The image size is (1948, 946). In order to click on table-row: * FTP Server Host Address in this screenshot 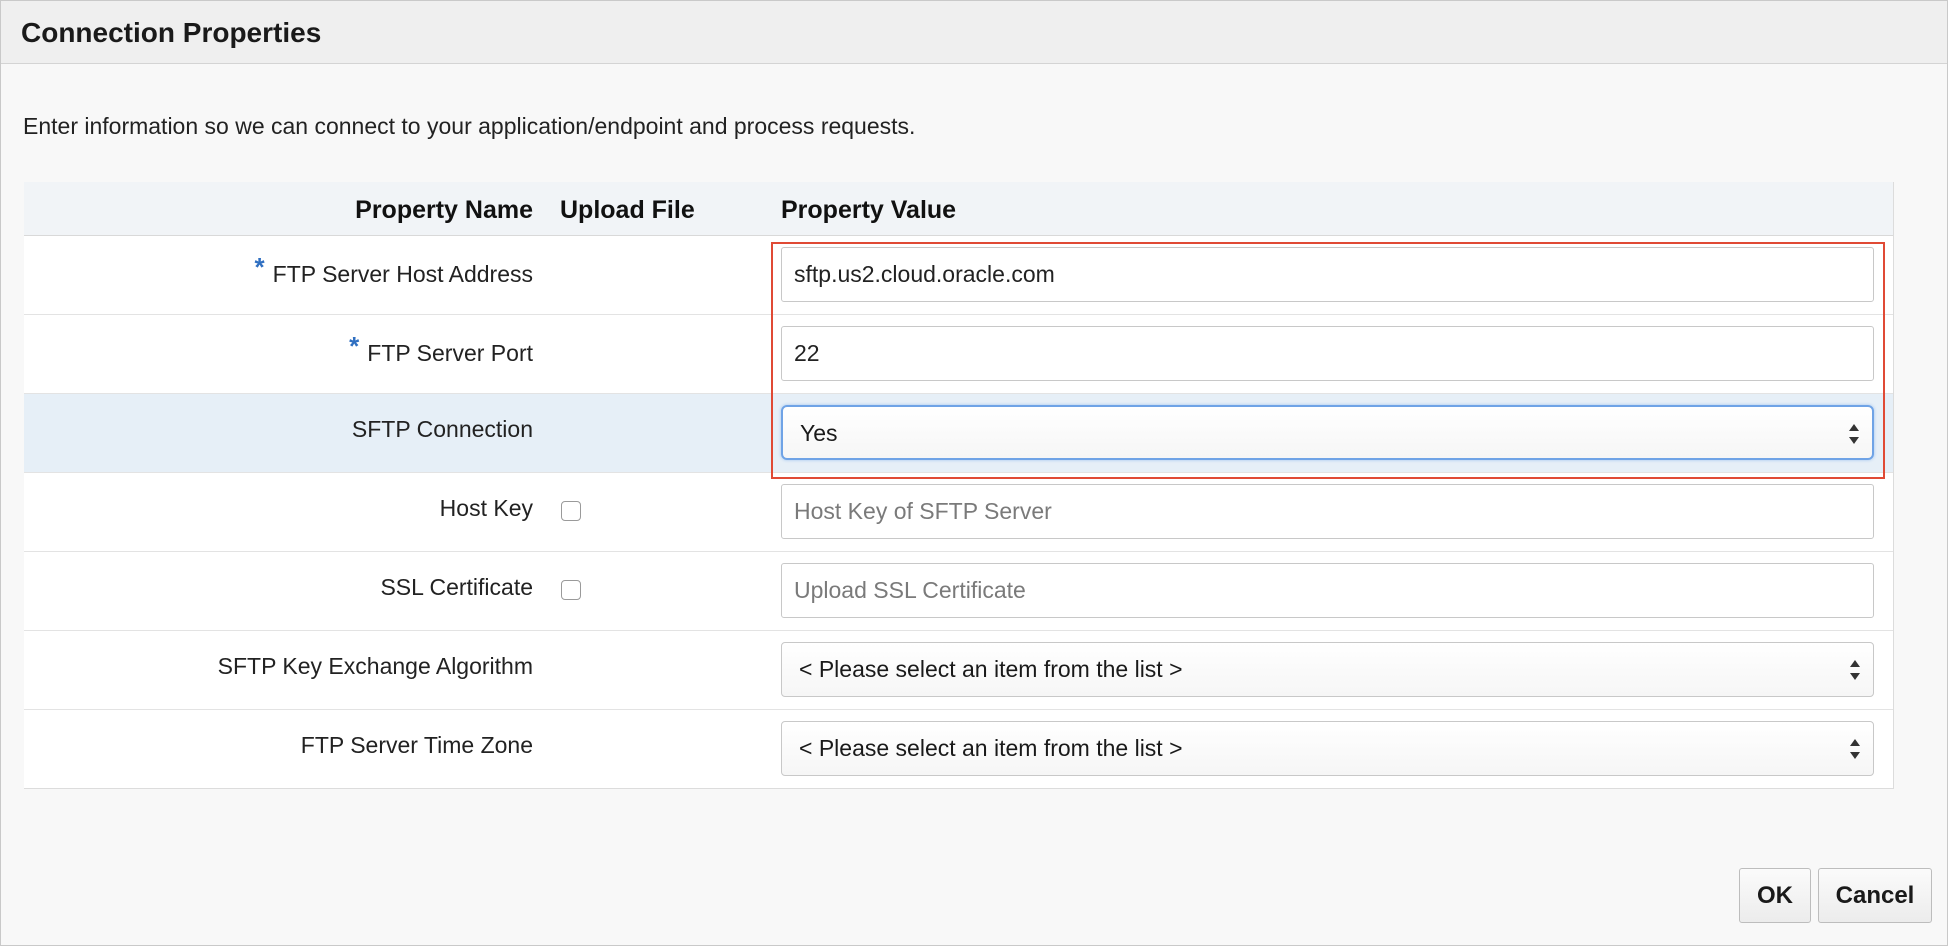, I will do `click(958, 275)`.